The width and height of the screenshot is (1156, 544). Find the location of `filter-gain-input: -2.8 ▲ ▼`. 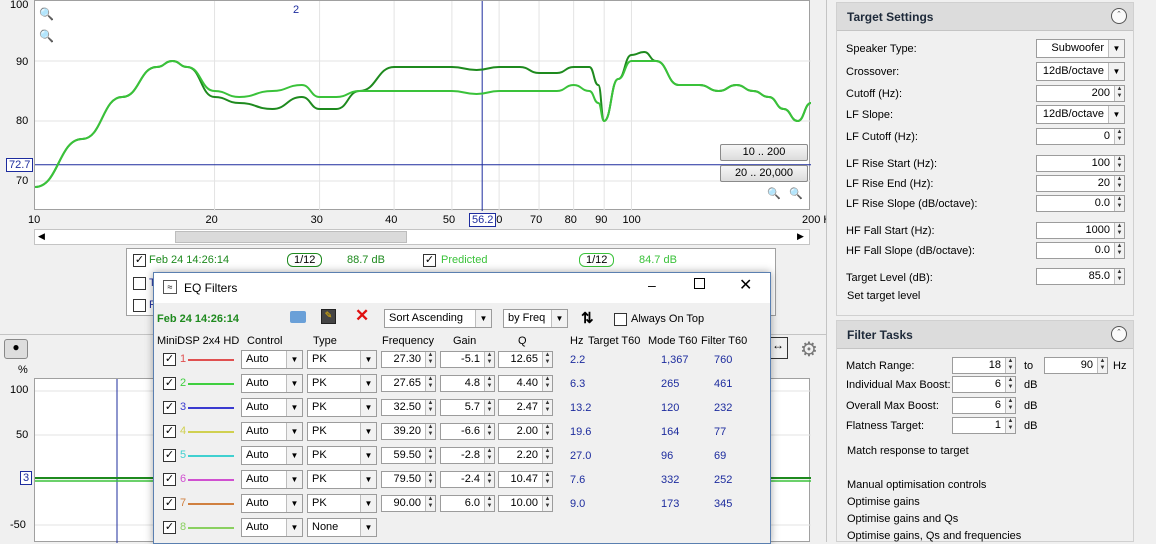

filter-gain-input: -2.8 ▲ ▼ is located at coordinates (467, 455).